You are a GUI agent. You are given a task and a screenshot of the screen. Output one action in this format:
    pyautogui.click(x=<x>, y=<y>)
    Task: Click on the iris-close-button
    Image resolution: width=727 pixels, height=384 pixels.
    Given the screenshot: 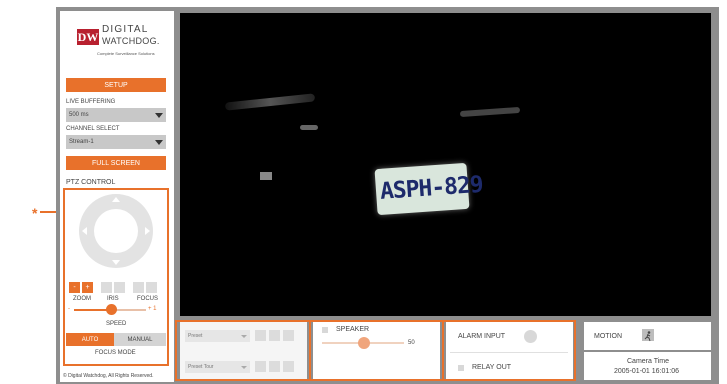 What is the action you would take?
    pyautogui.click(x=106, y=287)
    